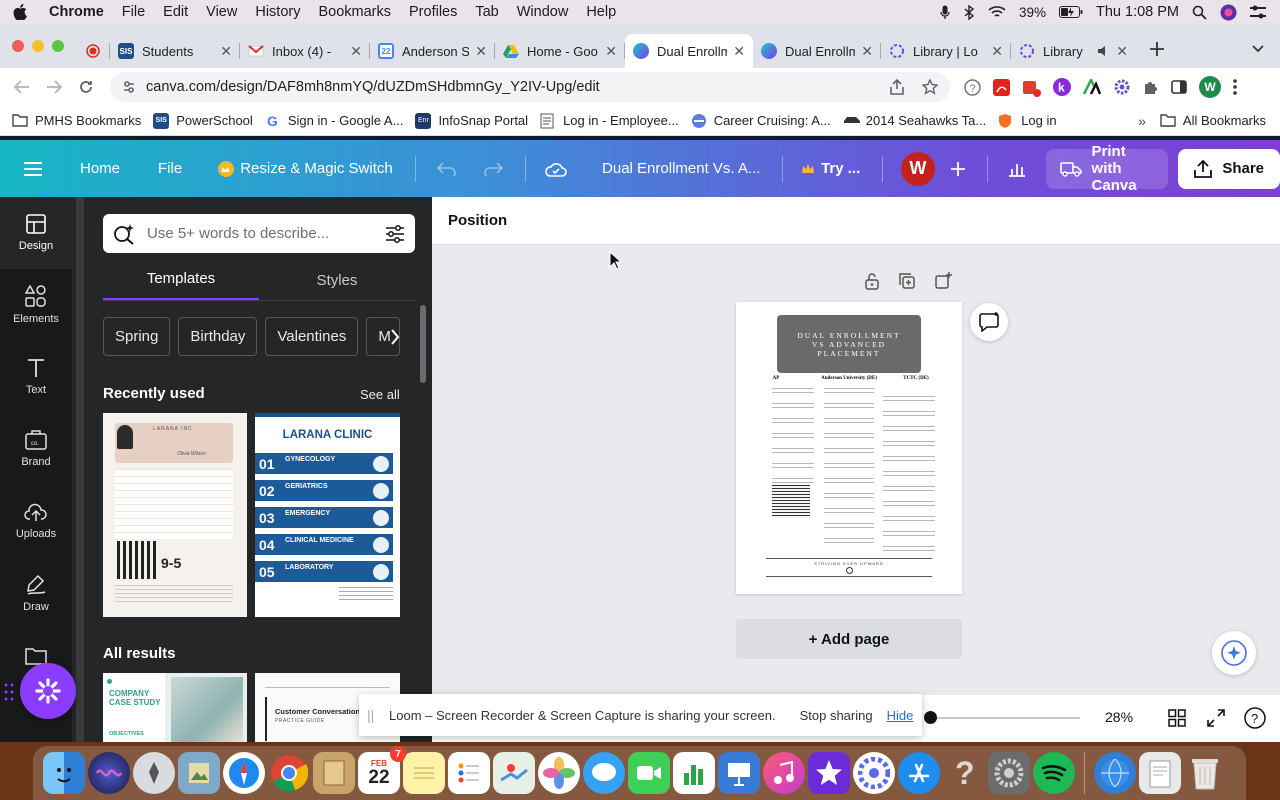 This screenshot has width=1280, height=800. What do you see at coordinates (95, 51) in the screenshot?
I see `tab-recording` at bounding box center [95, 51].